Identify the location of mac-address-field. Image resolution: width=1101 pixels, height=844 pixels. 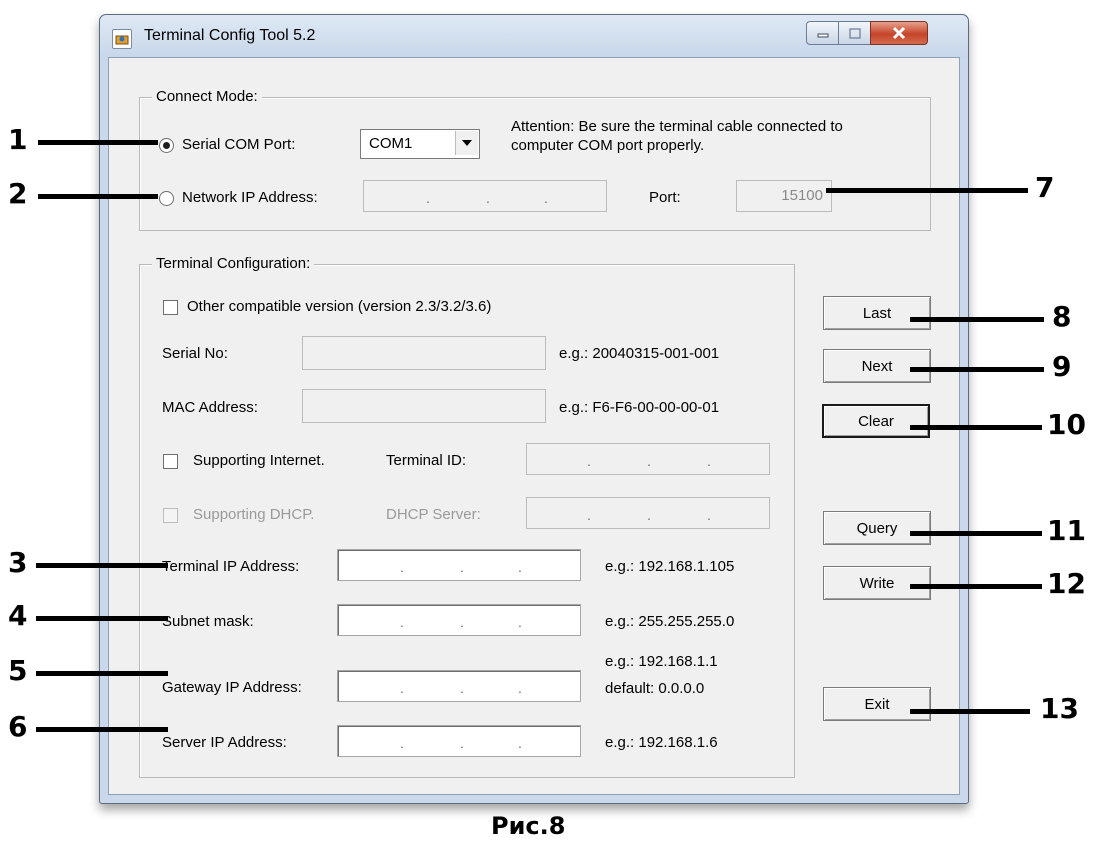
(424, 406).